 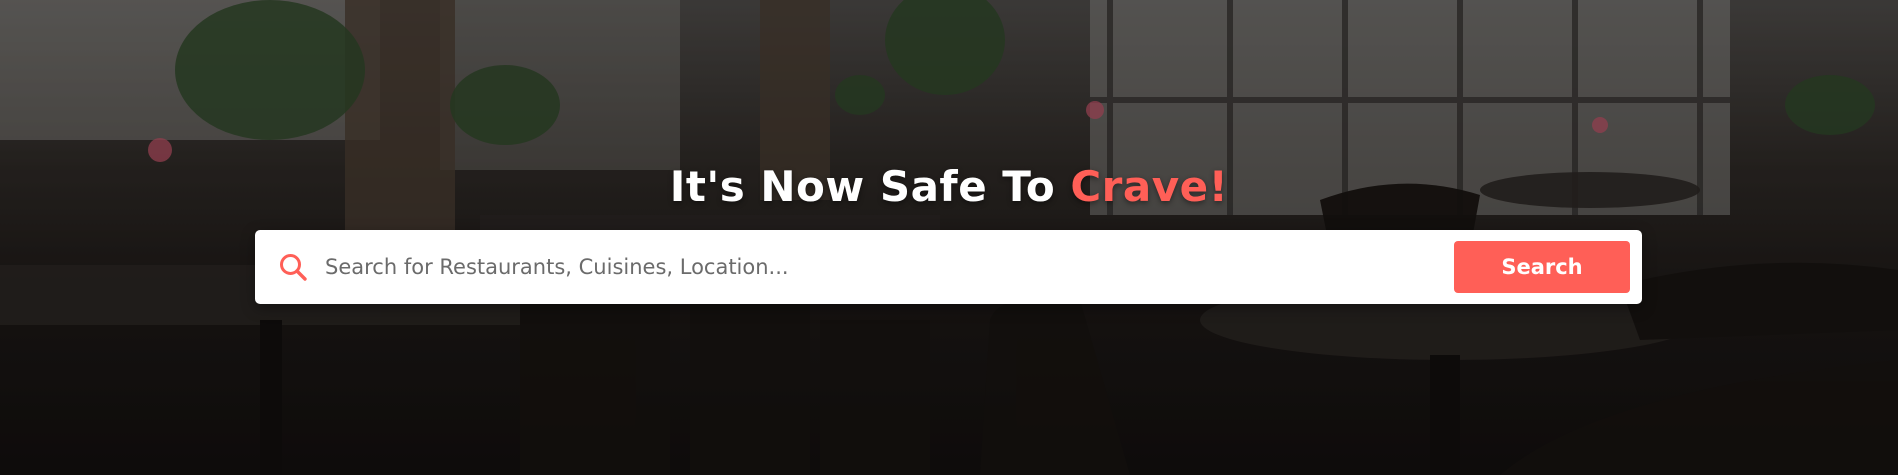 What do you see at coordinates (1542, 267) in the screenshot?
I see `search-button: Search` at bounding box center [1542, 267].